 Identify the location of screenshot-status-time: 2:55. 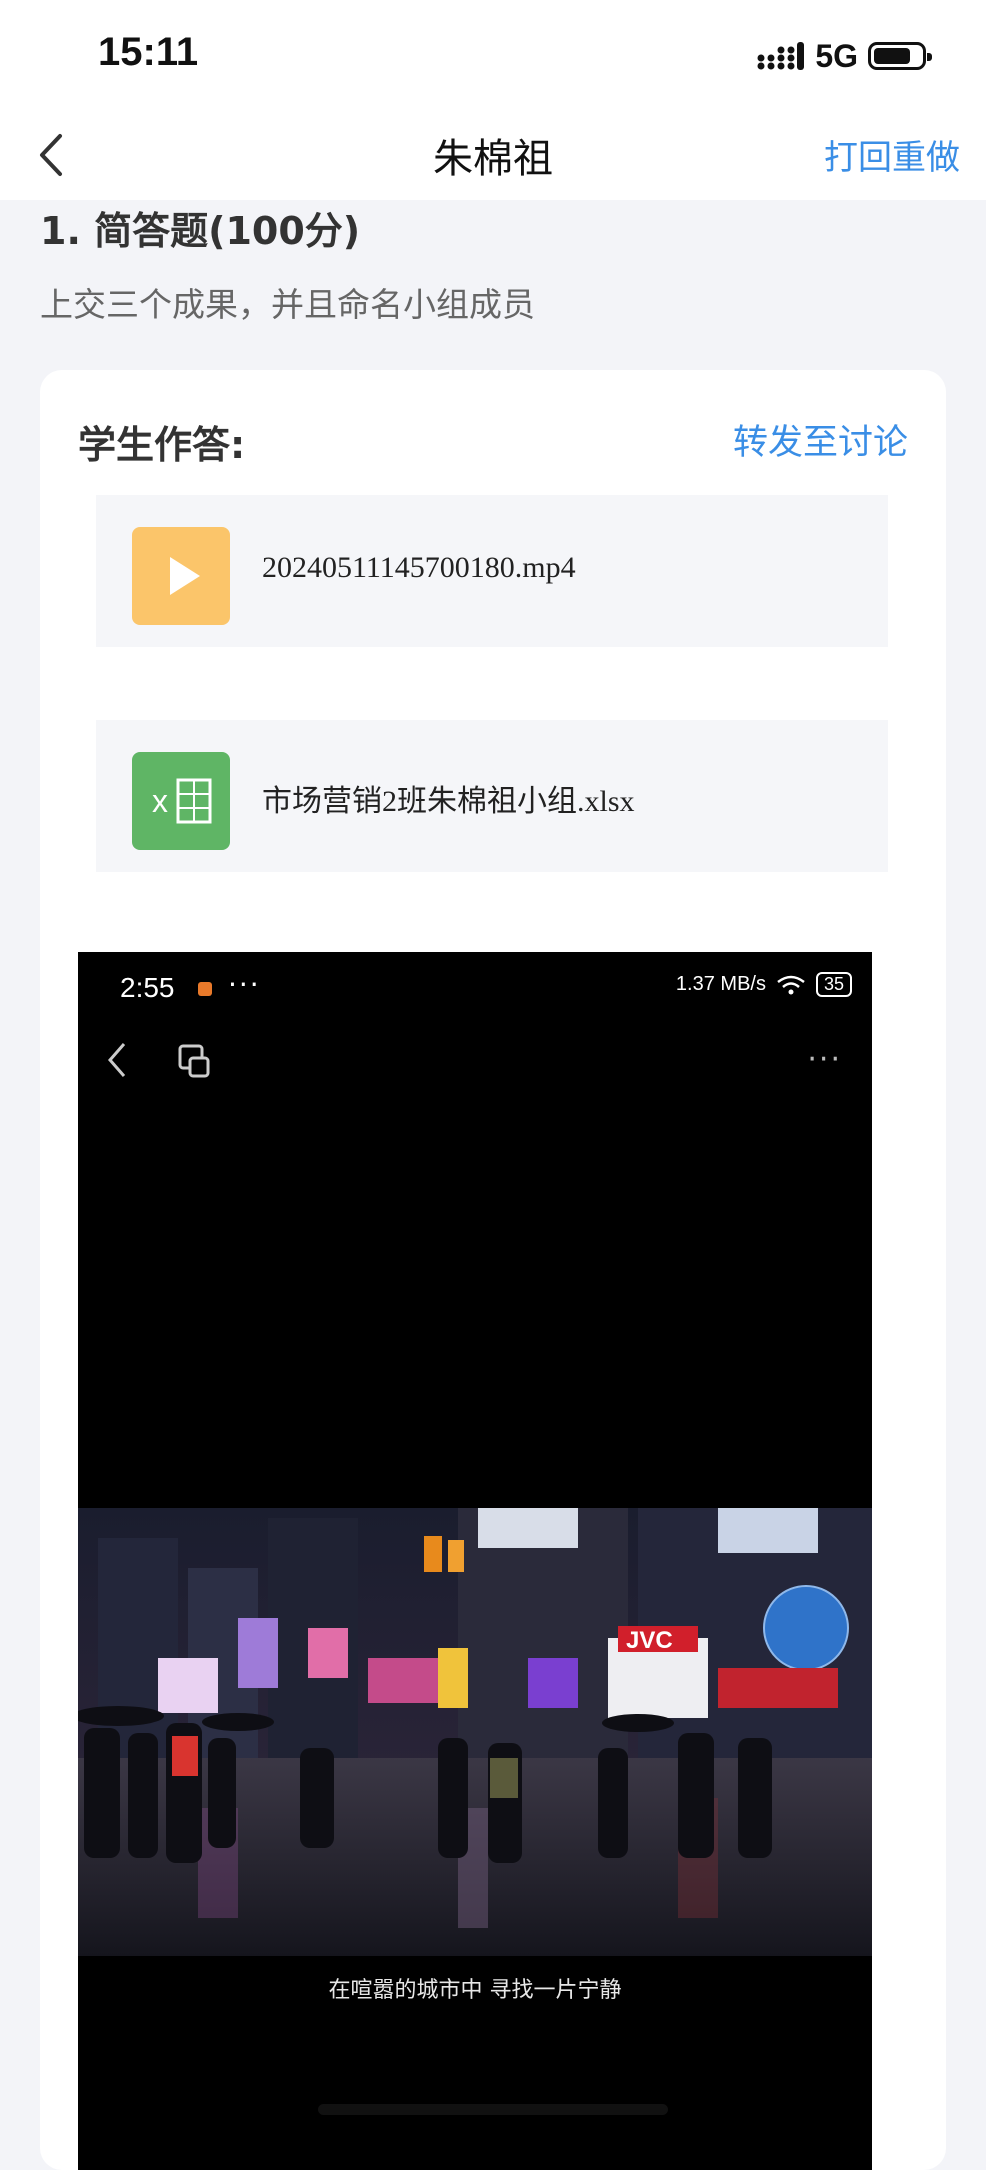
(147, 987).